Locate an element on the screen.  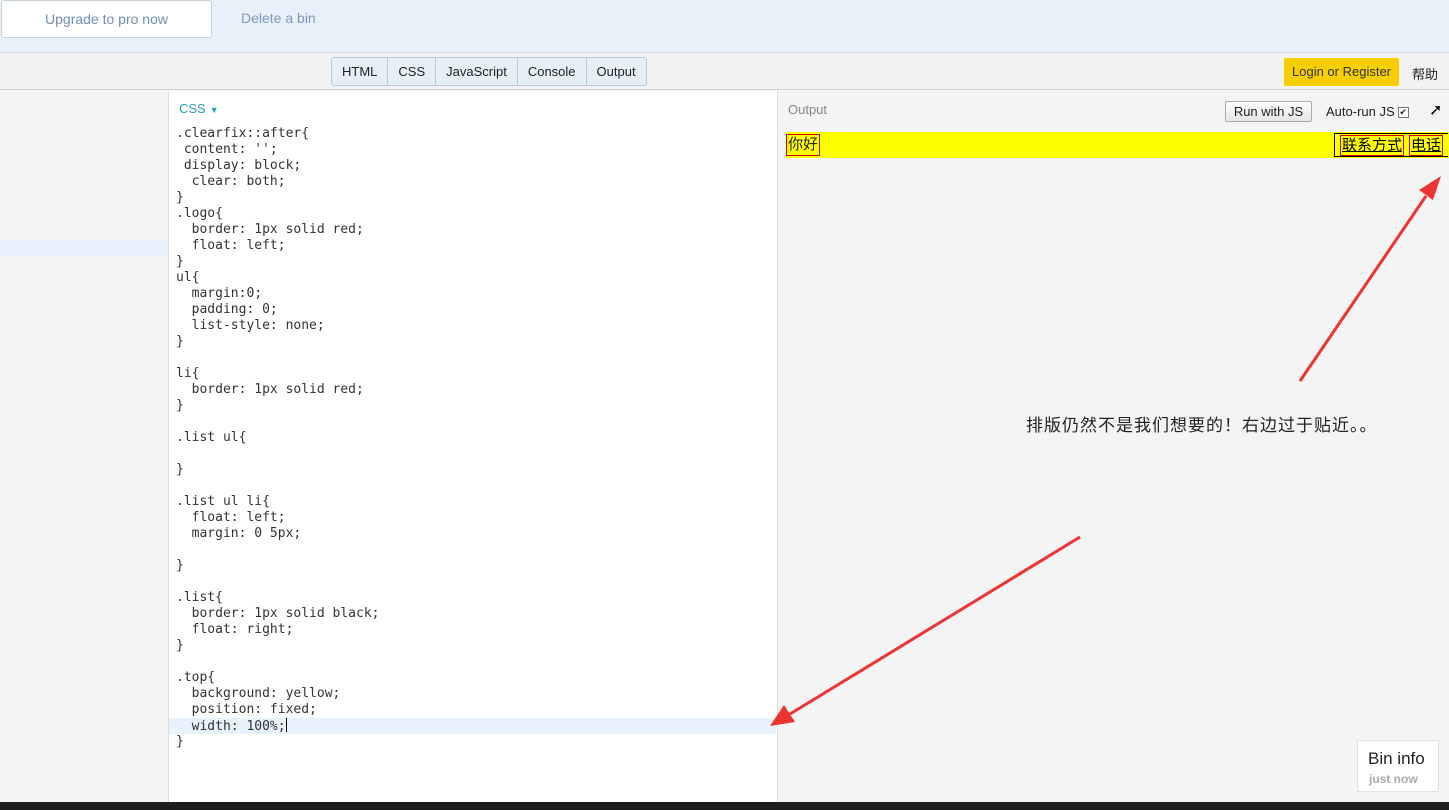
code-line: .clearfix::after{ is located at coordinates (476, 134).